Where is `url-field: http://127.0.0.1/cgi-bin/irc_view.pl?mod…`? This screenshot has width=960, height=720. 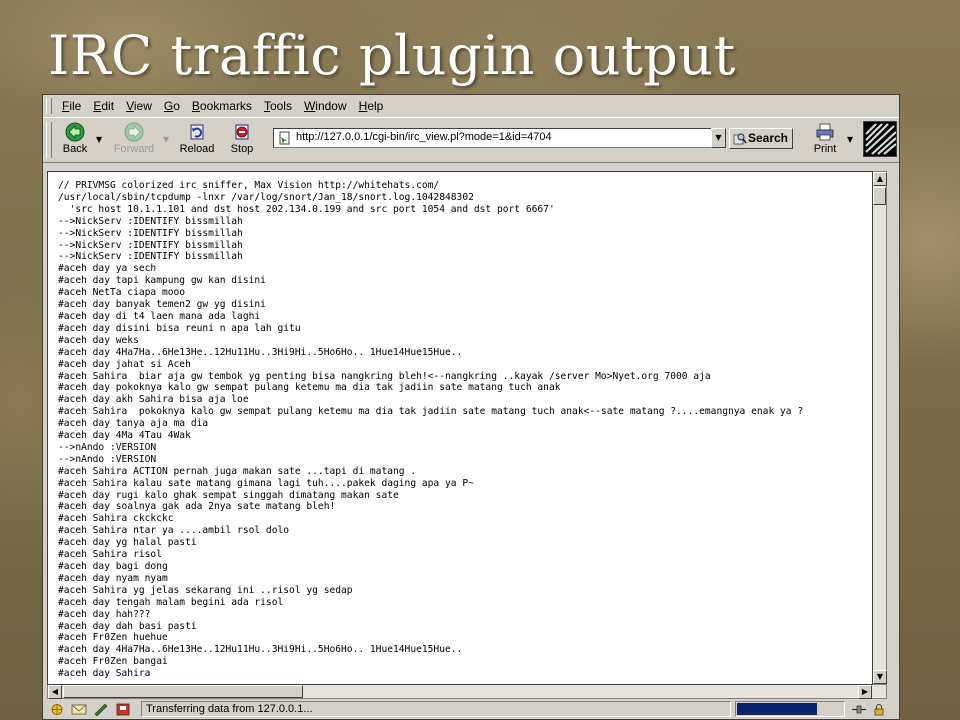
url-field: http://127.0.0.1/cgi-bin/irc_view.pl?mod… is located at coordinates (499, 138).